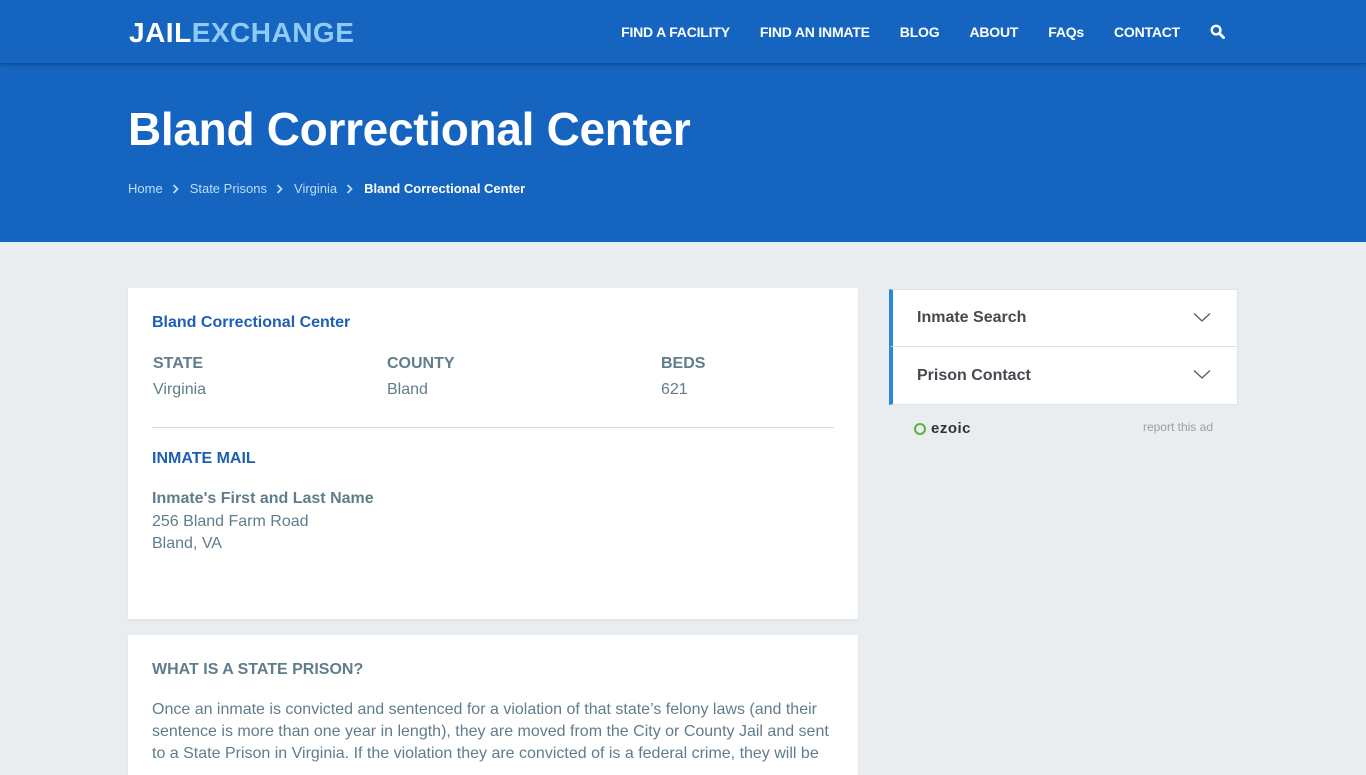  Describe the element at coordinates (815, 32) in the screenshot. I see `nav-find-an-inmate: FIND AN INMATE` at that location.